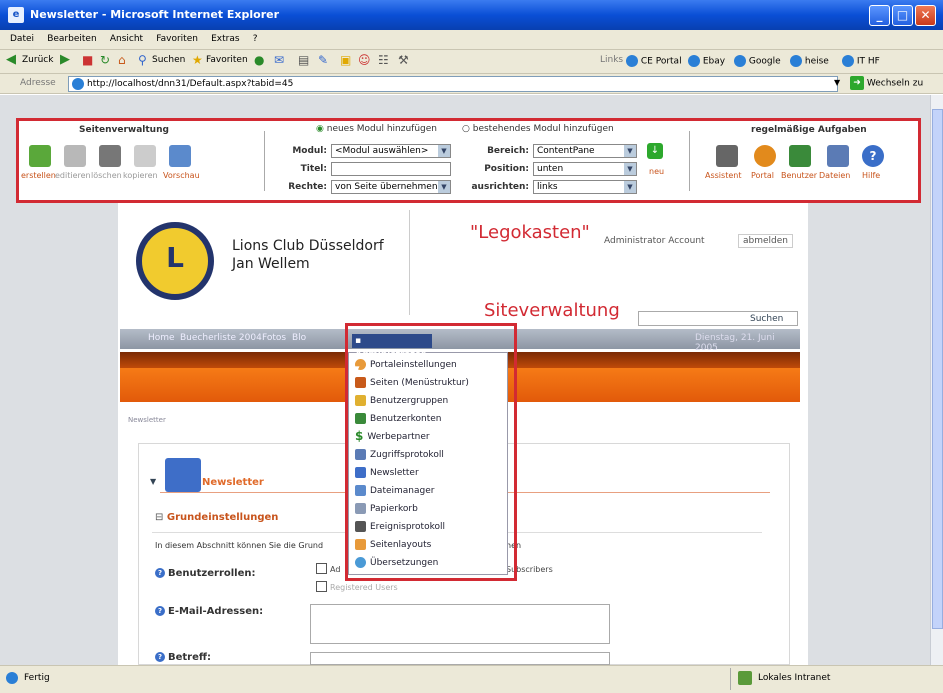  What do you see at coordinates (71, 39) in the screenshot?
I see `menu-bearbeiten: Bearbeiten` at bounding box center [71, 39].